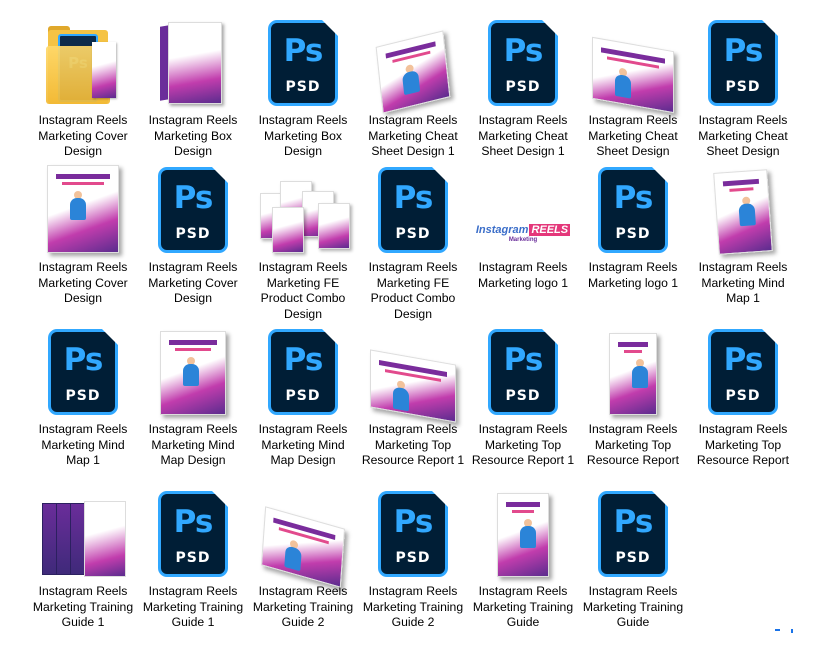 This screenshot has width=834, height=651. What do you see at coordinates (523, 233) in the screenshot?
I see `logo-image: Instagram REELS Marketing` at bounding box center [523, 233].